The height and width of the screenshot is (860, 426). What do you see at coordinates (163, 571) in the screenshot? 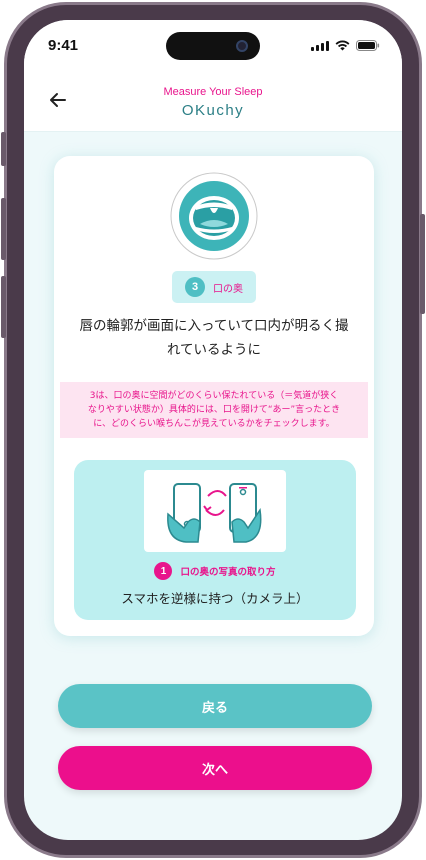
I see `tip-number: 1` at bounding box center [163, 571].